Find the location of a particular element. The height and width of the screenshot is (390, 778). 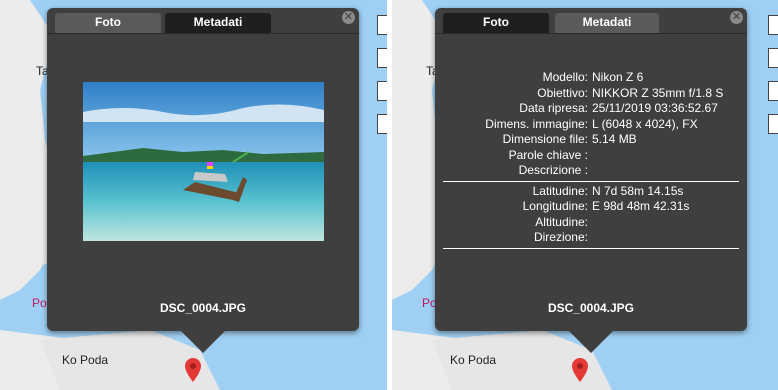

metadata-row: Dimensione file: 5.14 MB is located at coordinates (591, 140).